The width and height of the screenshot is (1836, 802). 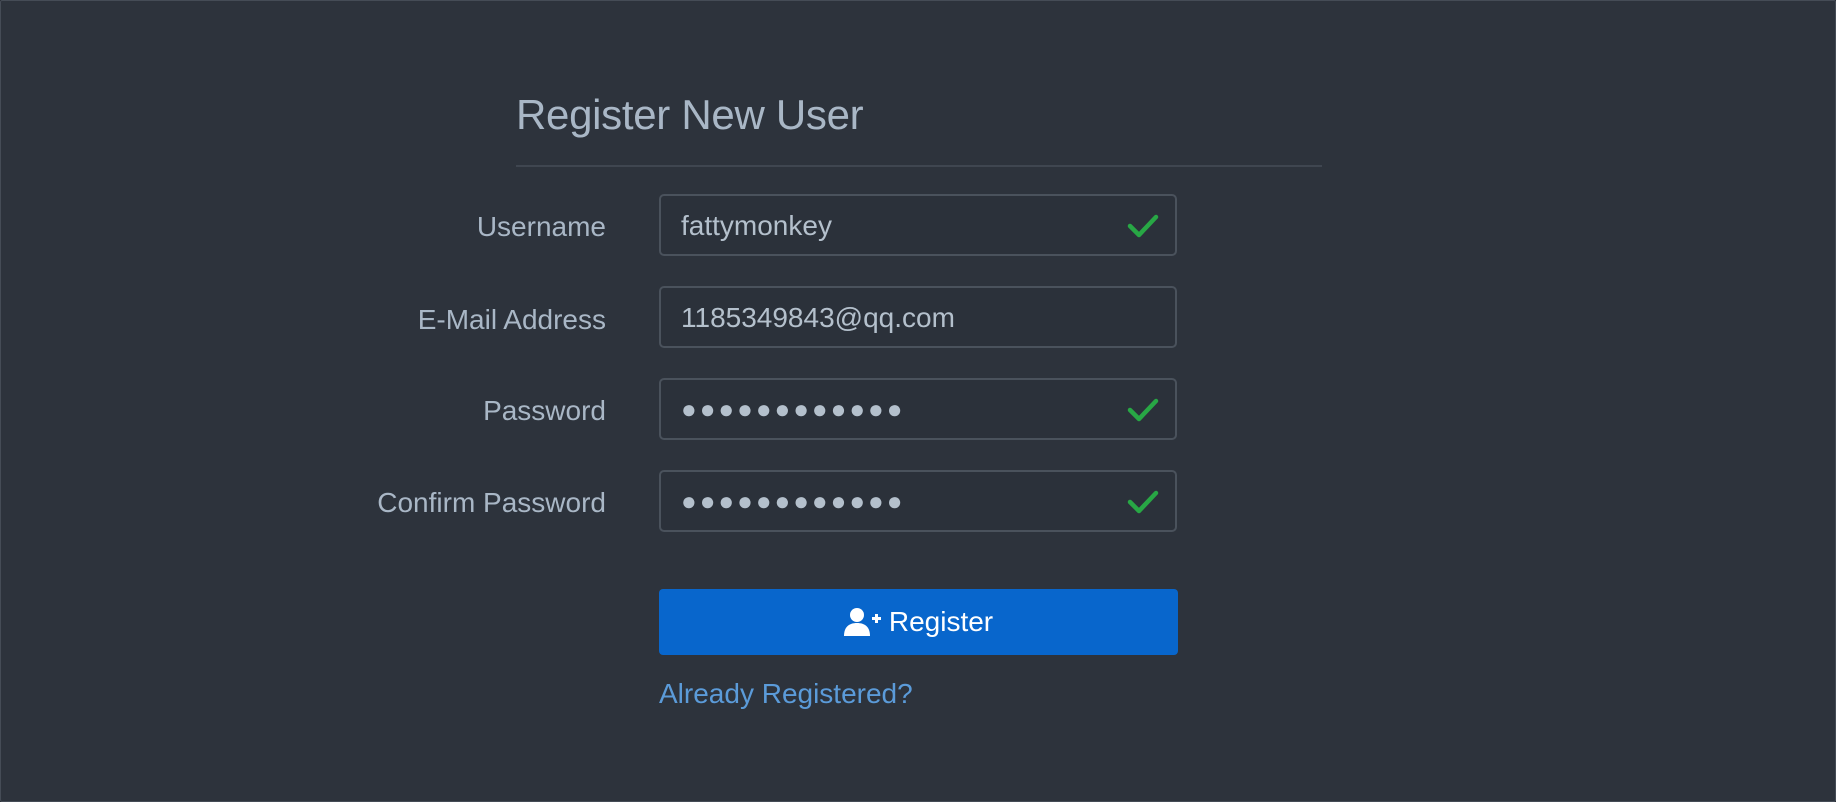 What do you see at coordinates (544, 410) in the screenshot?
I see `password-label: Password` at bounding box center [544, 410].